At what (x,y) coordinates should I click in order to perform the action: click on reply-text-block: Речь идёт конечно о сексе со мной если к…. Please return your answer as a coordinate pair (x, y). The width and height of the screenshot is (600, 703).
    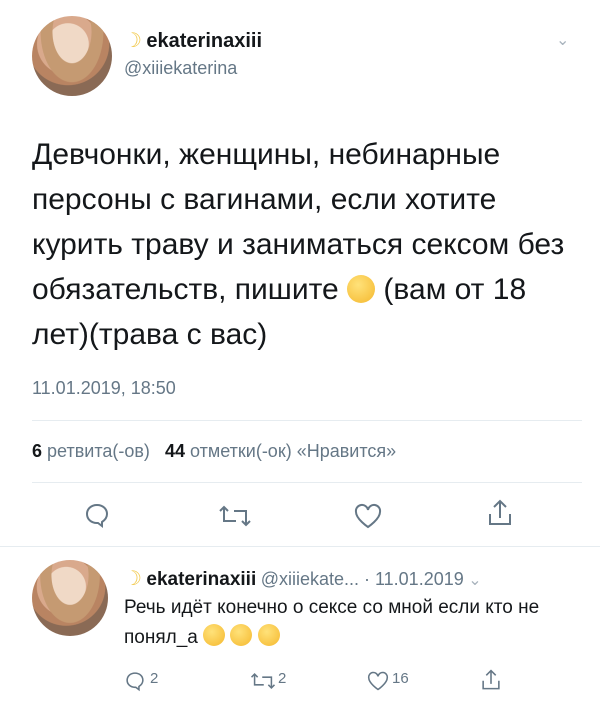
    Looking at the image, I should click on (354, 623).